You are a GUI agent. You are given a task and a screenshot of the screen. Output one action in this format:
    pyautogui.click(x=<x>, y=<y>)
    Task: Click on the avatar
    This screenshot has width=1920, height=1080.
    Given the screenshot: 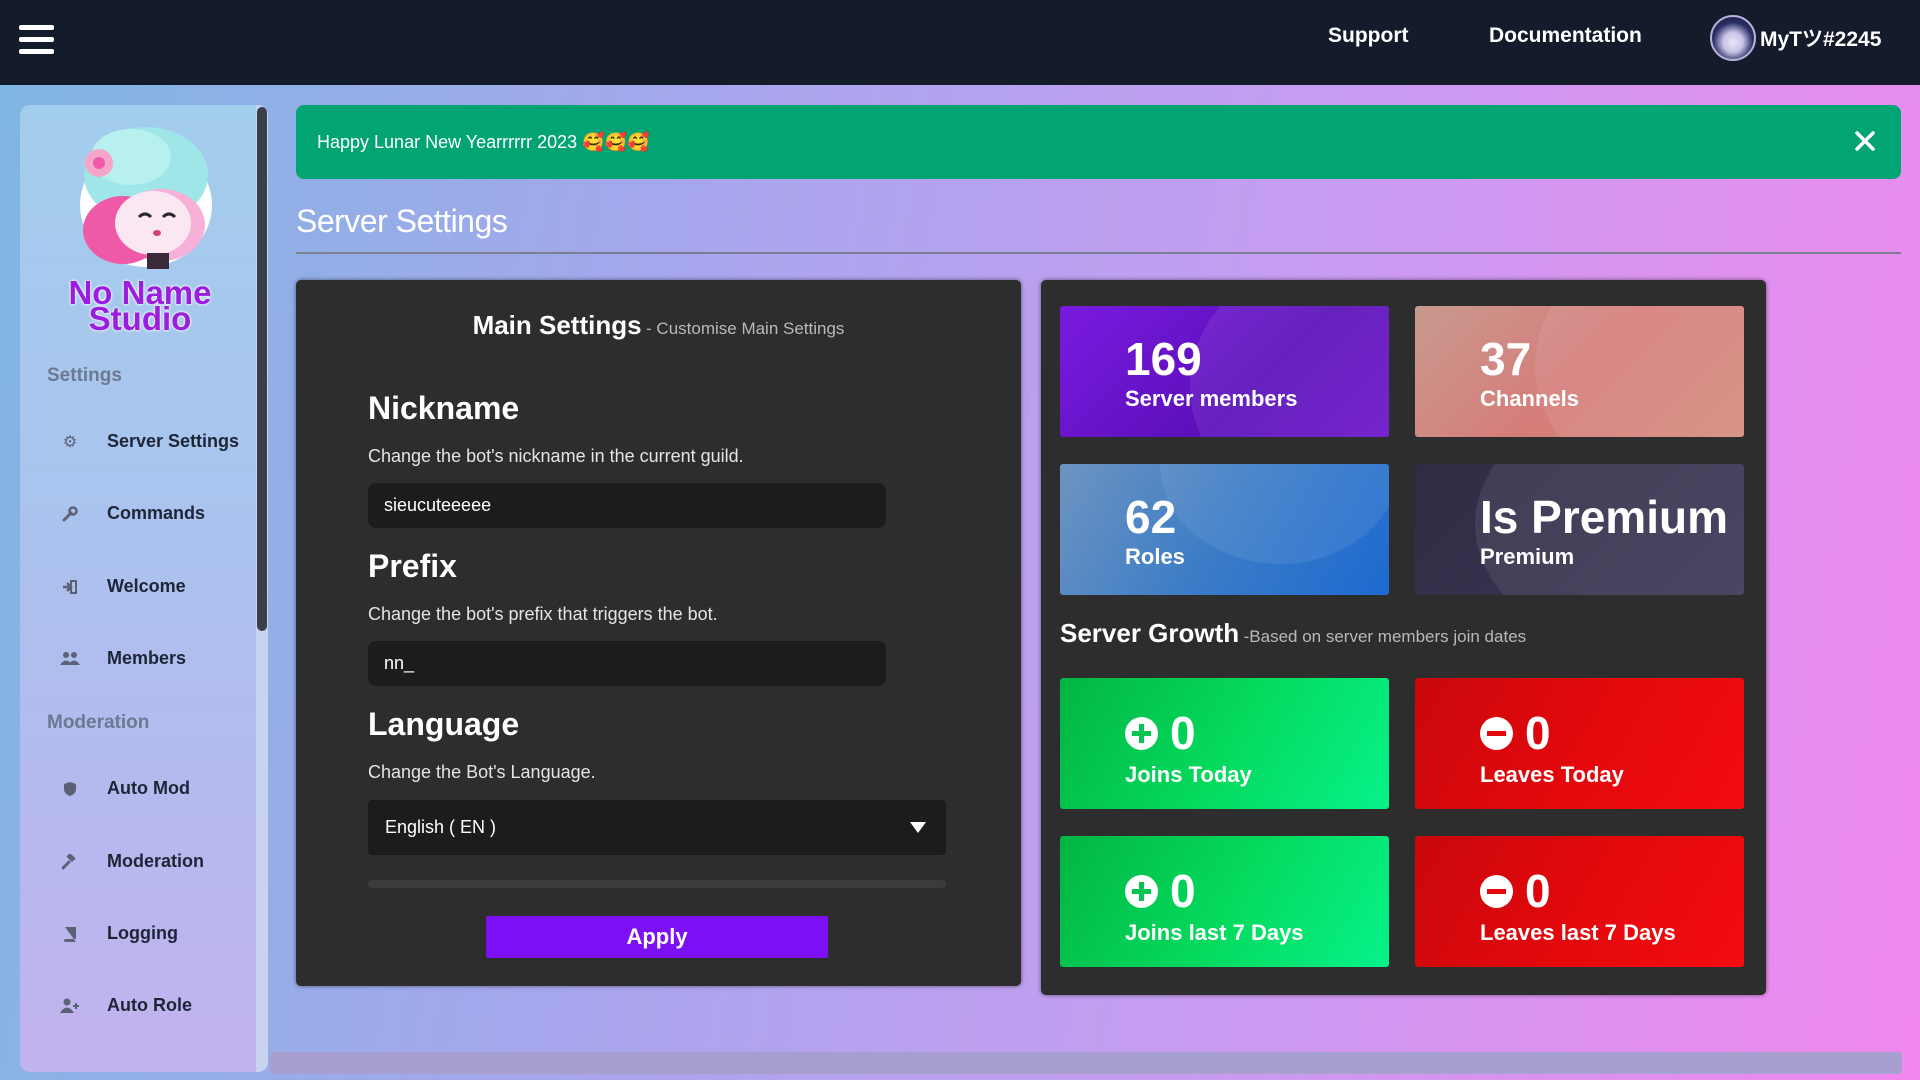 What is the action you would take?
    pyautogui.click(x=1733, y=38)
    